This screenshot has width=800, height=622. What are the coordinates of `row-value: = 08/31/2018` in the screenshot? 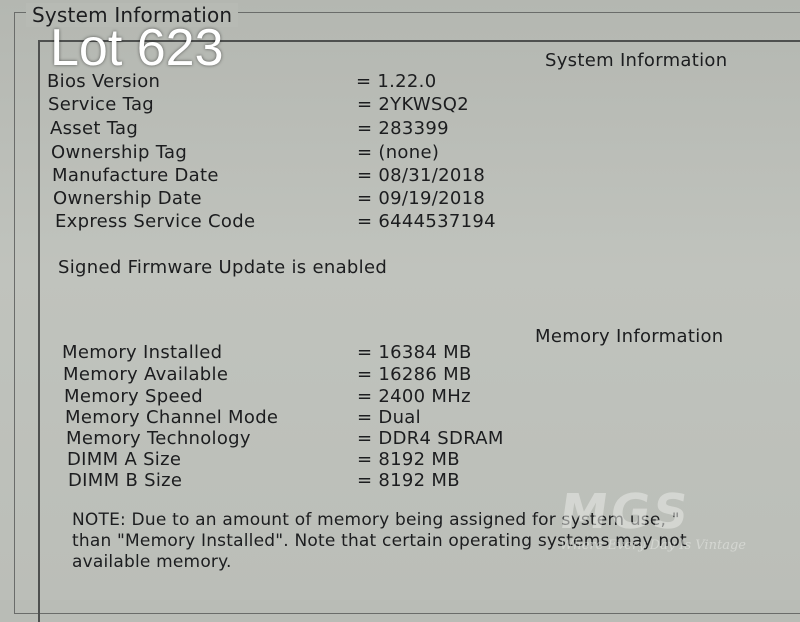 It's located at (421, 175).